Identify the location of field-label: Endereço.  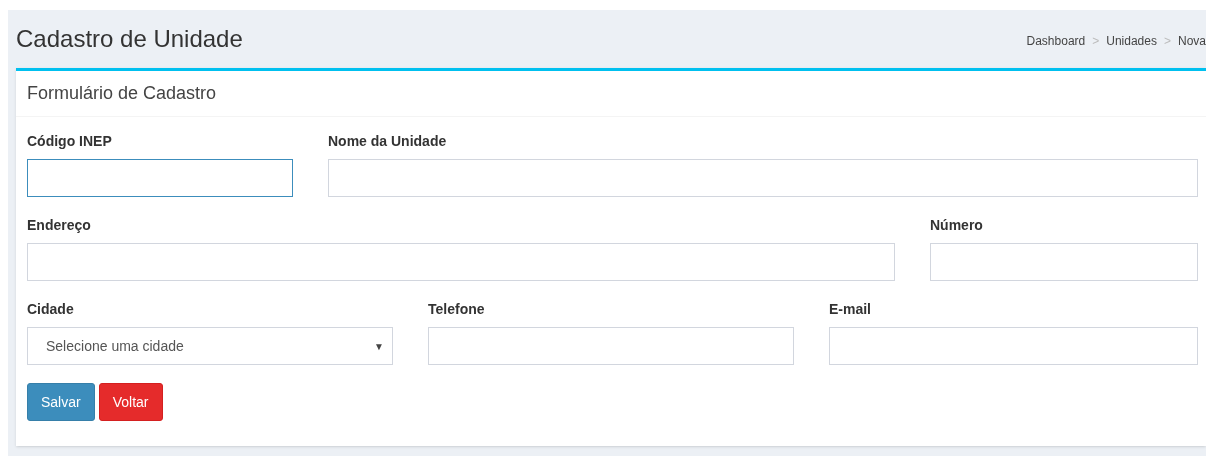
(59, 225).